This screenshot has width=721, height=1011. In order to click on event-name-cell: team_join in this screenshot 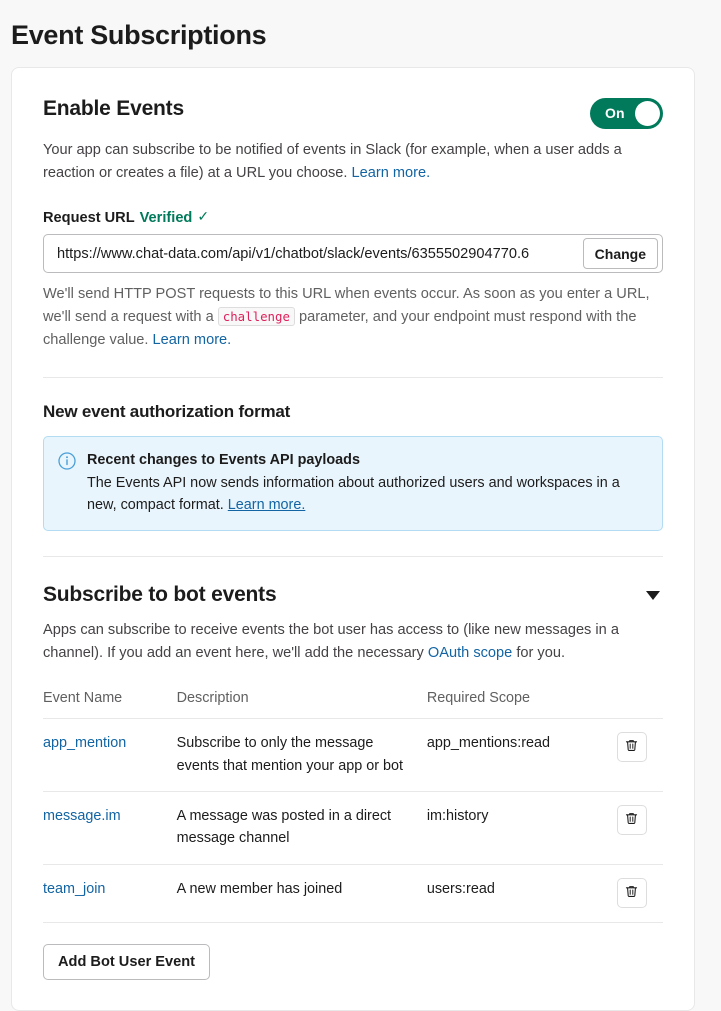, I will do `click(110, 893)`.